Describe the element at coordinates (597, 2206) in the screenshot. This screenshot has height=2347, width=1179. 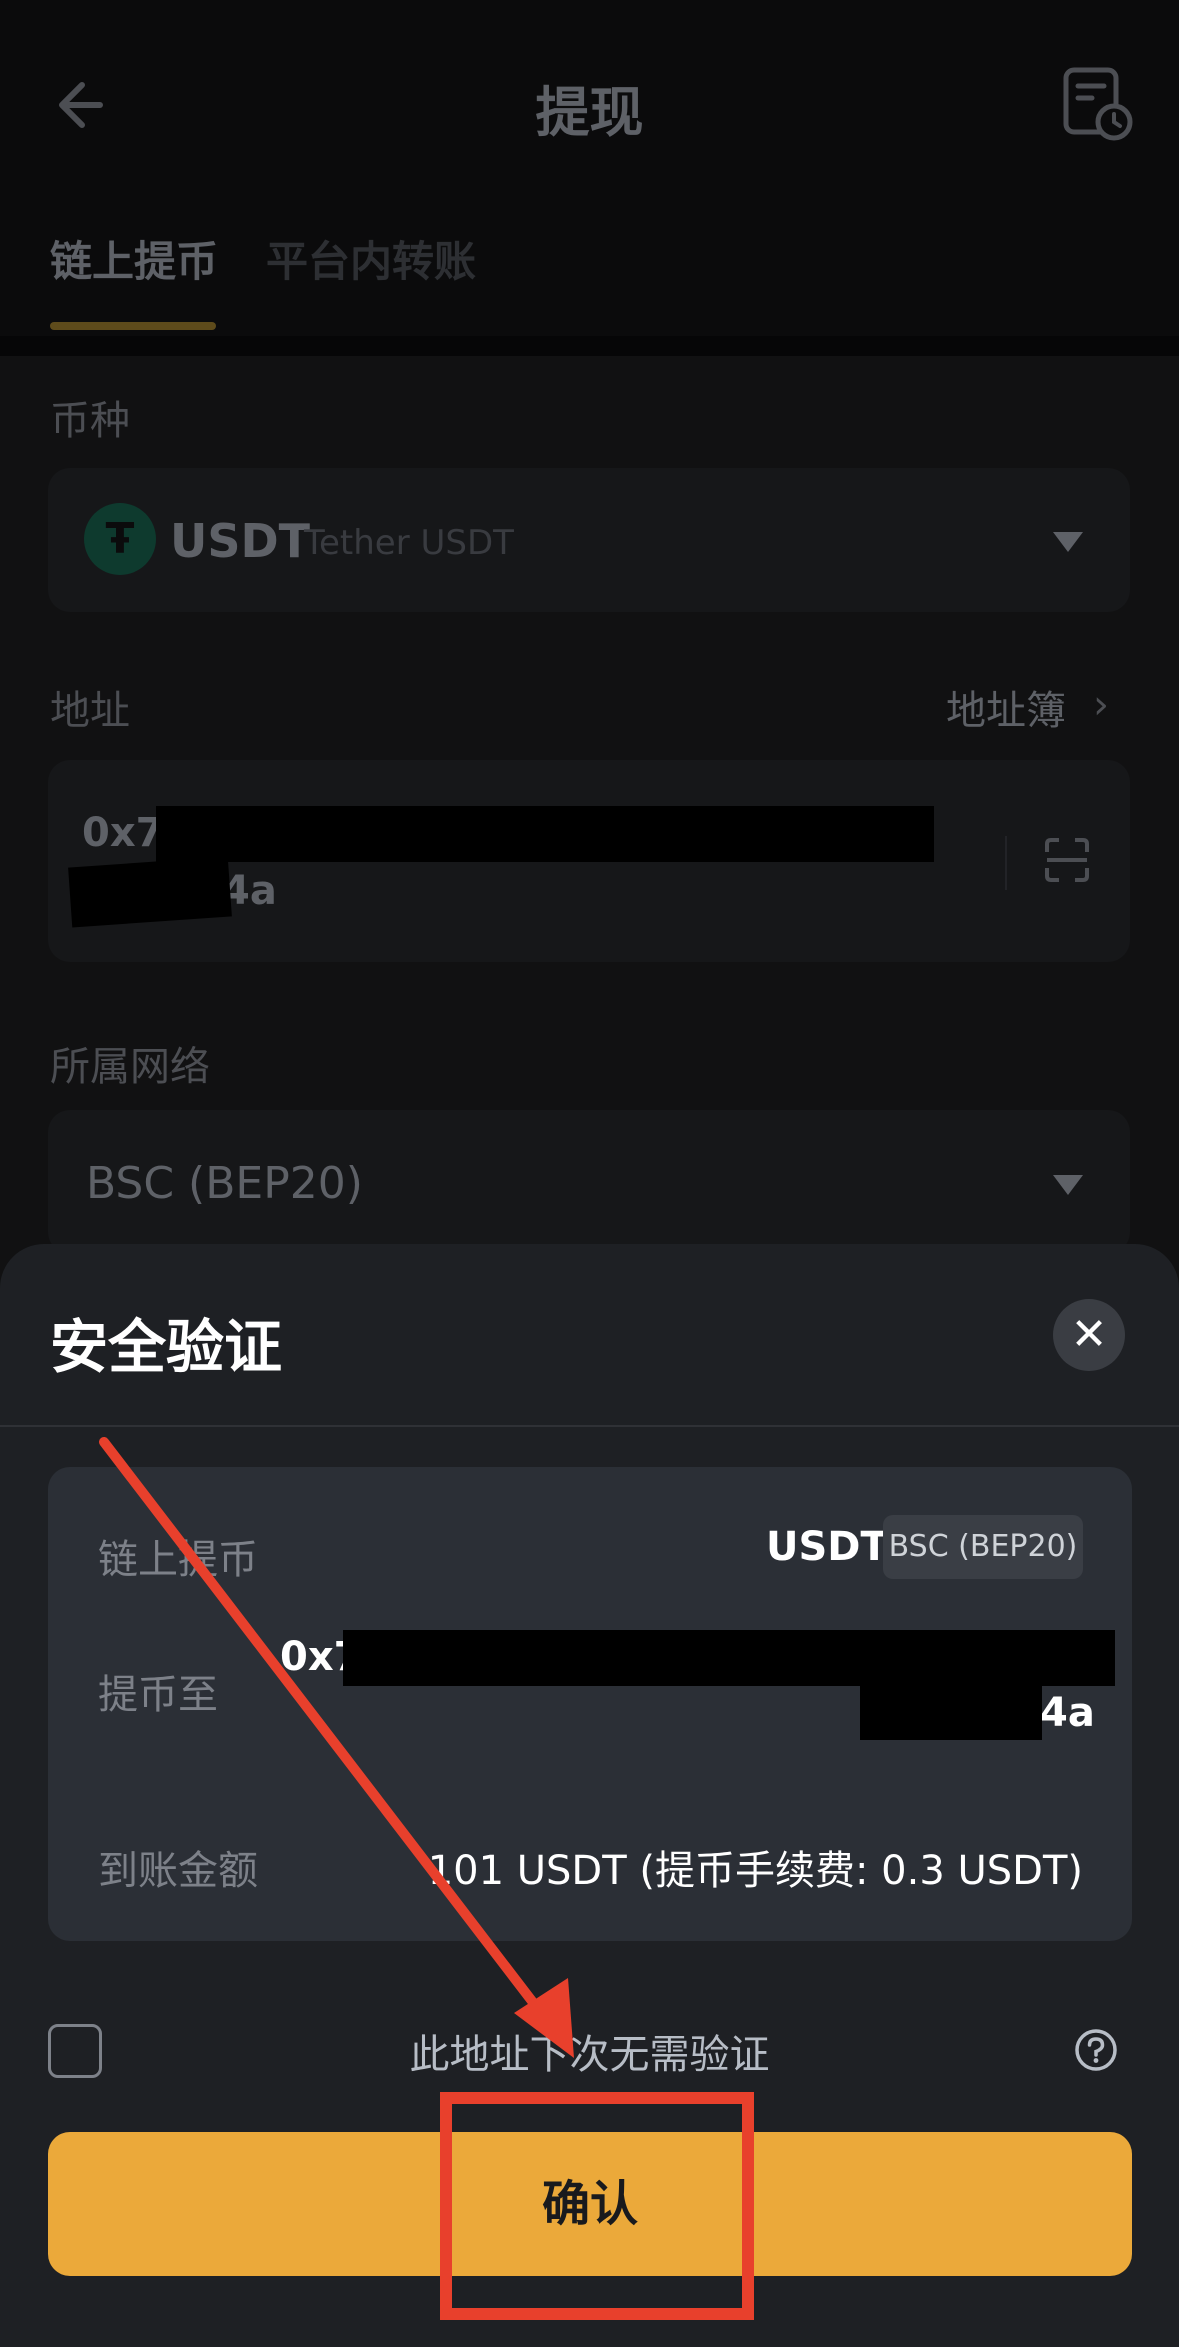
I see `annotation-highlight-box` at that location.